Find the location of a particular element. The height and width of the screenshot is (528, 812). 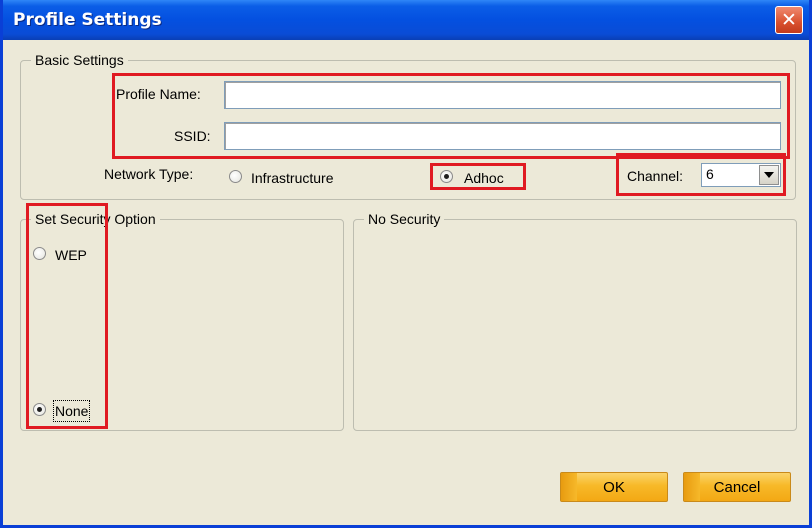

cancel-button: Cancel is located at coordinates (737, 487).